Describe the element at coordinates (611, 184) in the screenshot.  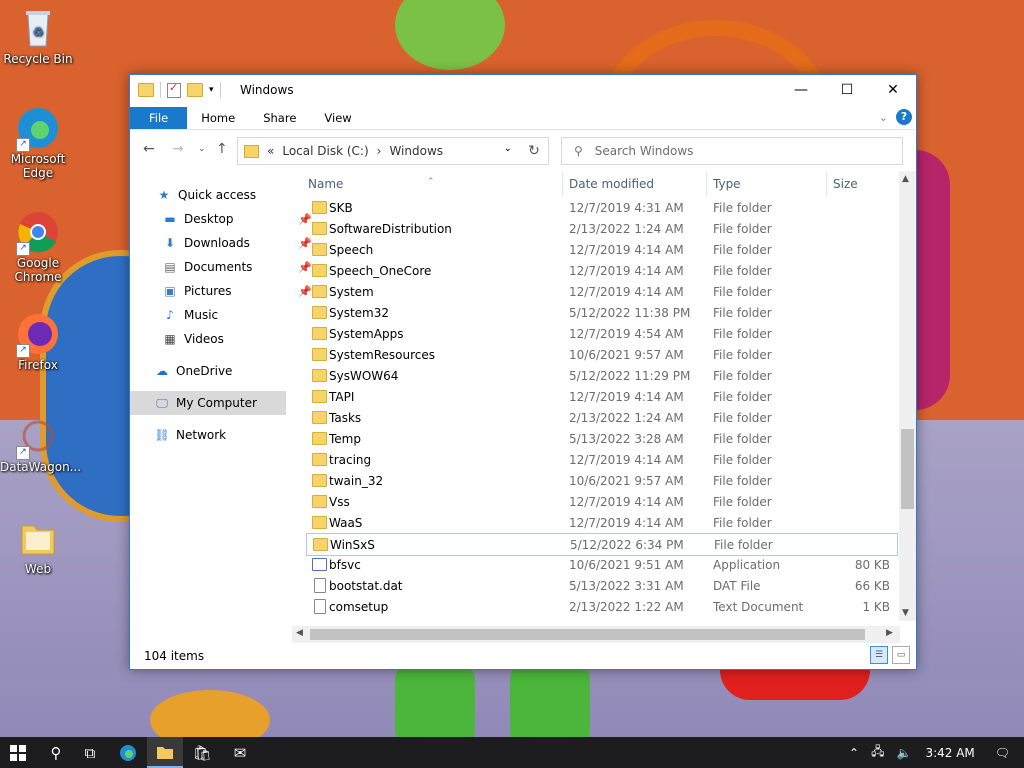
I see `column-date-modified: Date modified` at that location.